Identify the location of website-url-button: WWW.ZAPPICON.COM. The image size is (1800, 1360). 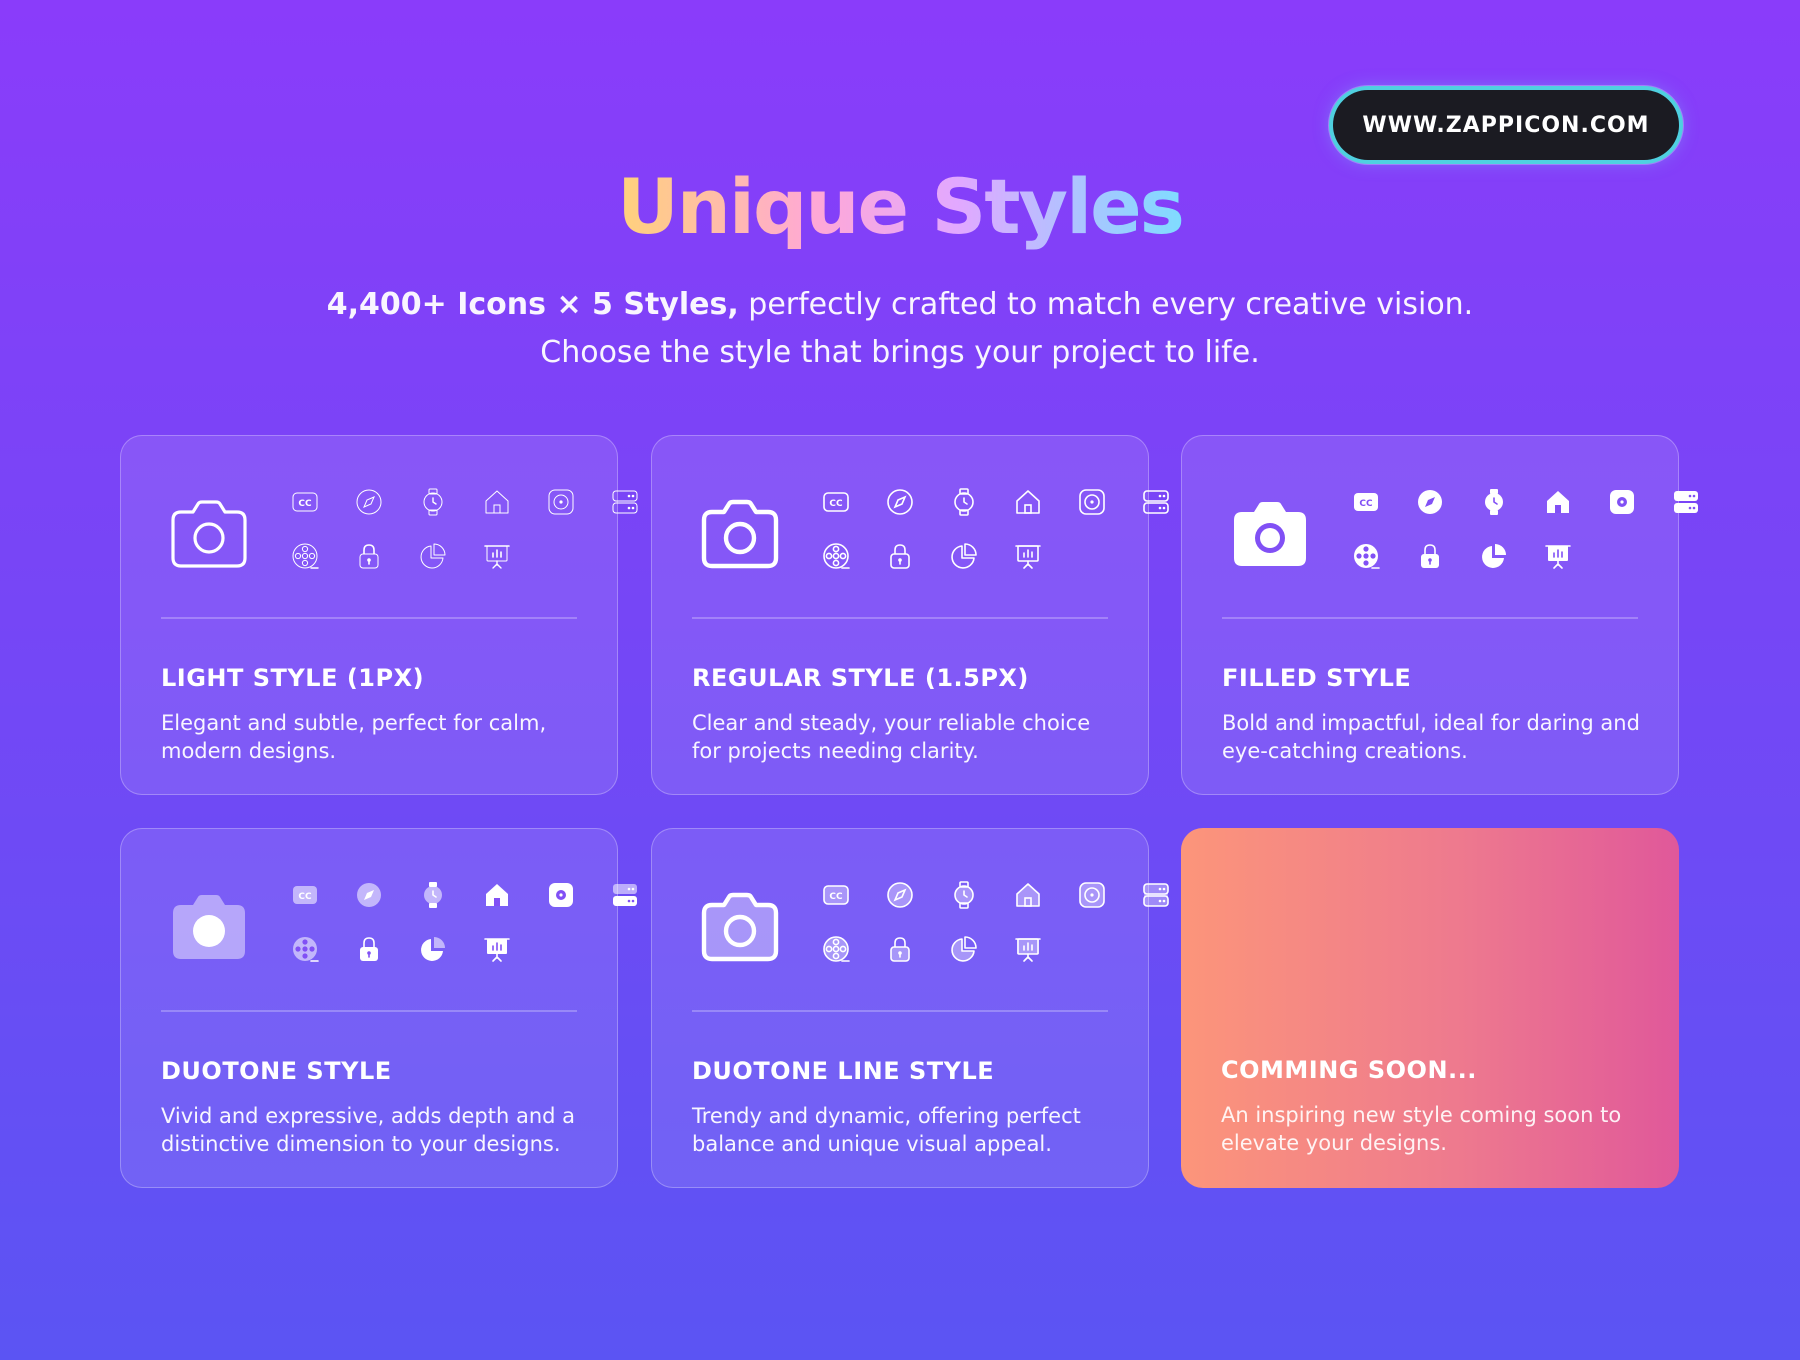
(1506, 125).